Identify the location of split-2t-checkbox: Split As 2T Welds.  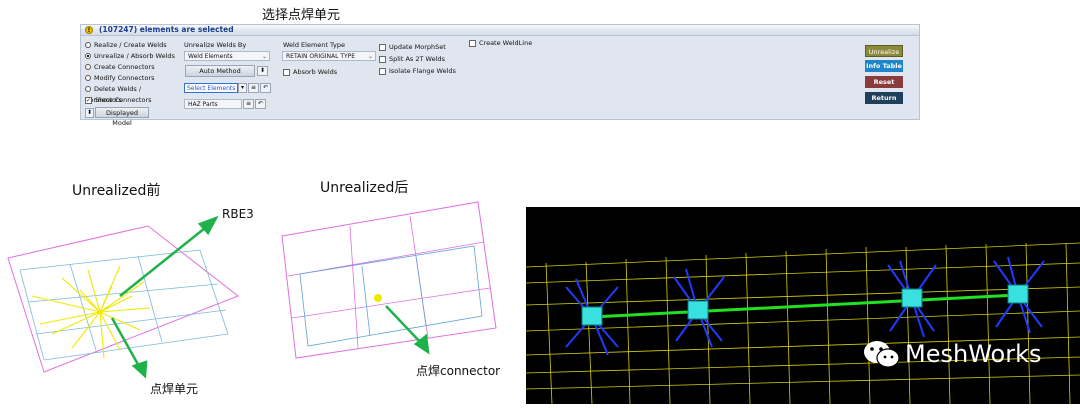
(417, 59).